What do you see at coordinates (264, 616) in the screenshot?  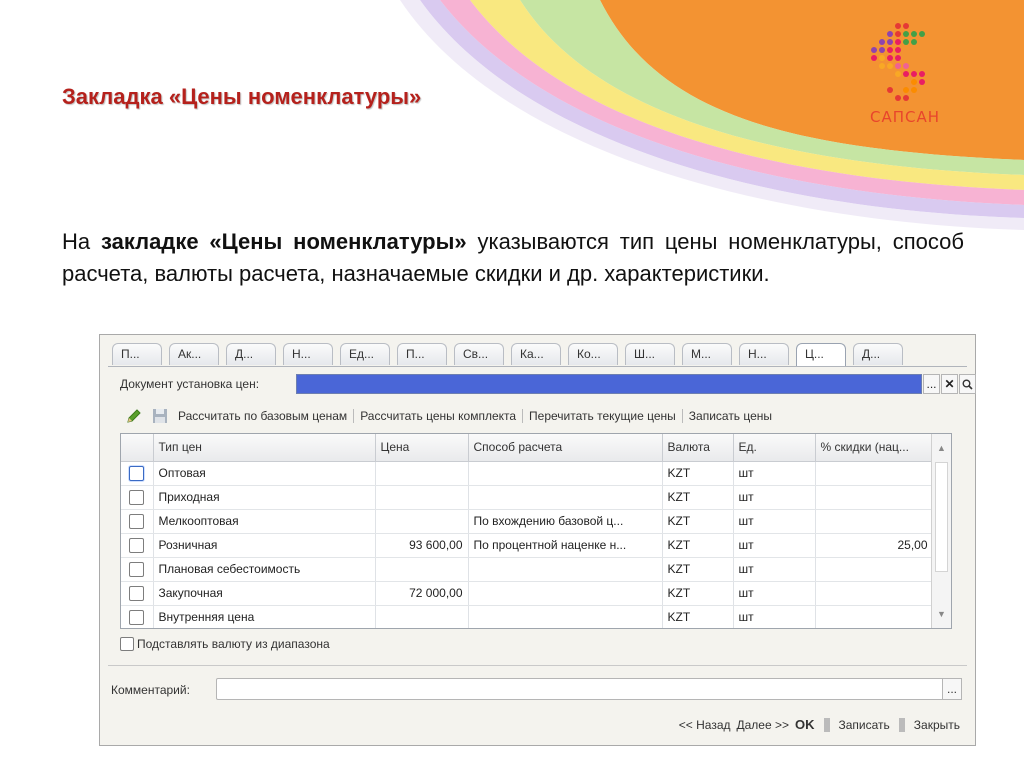 I see `cell-price-type: Внутренняя цена` at bounding box center [264, 616].